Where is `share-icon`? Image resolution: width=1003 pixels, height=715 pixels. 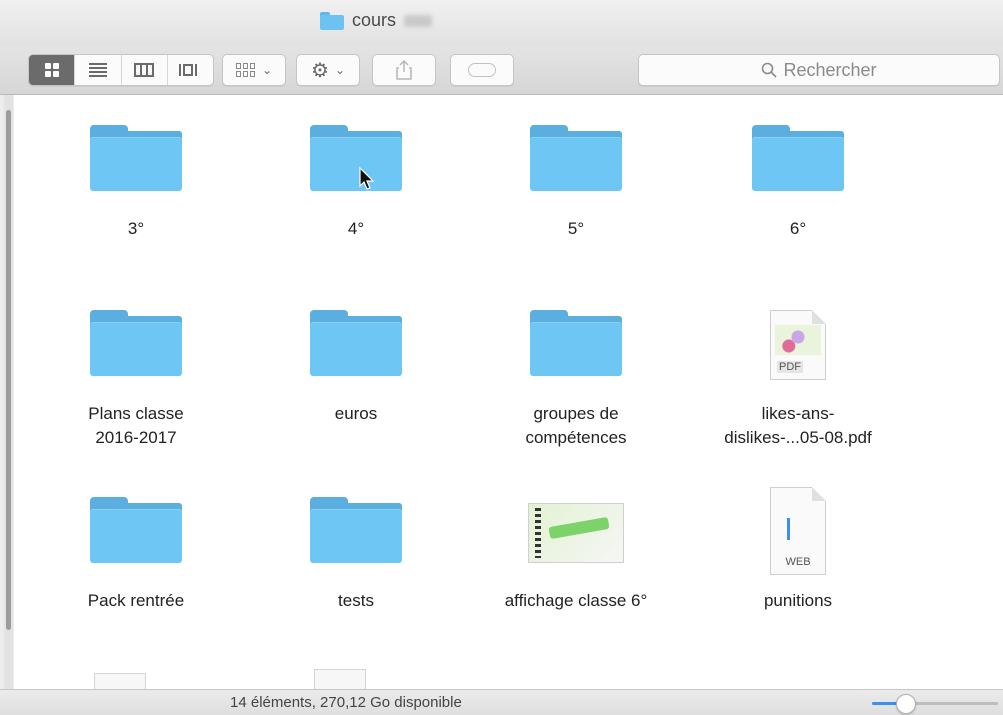 share-icon is located at coordinates (404, 70).